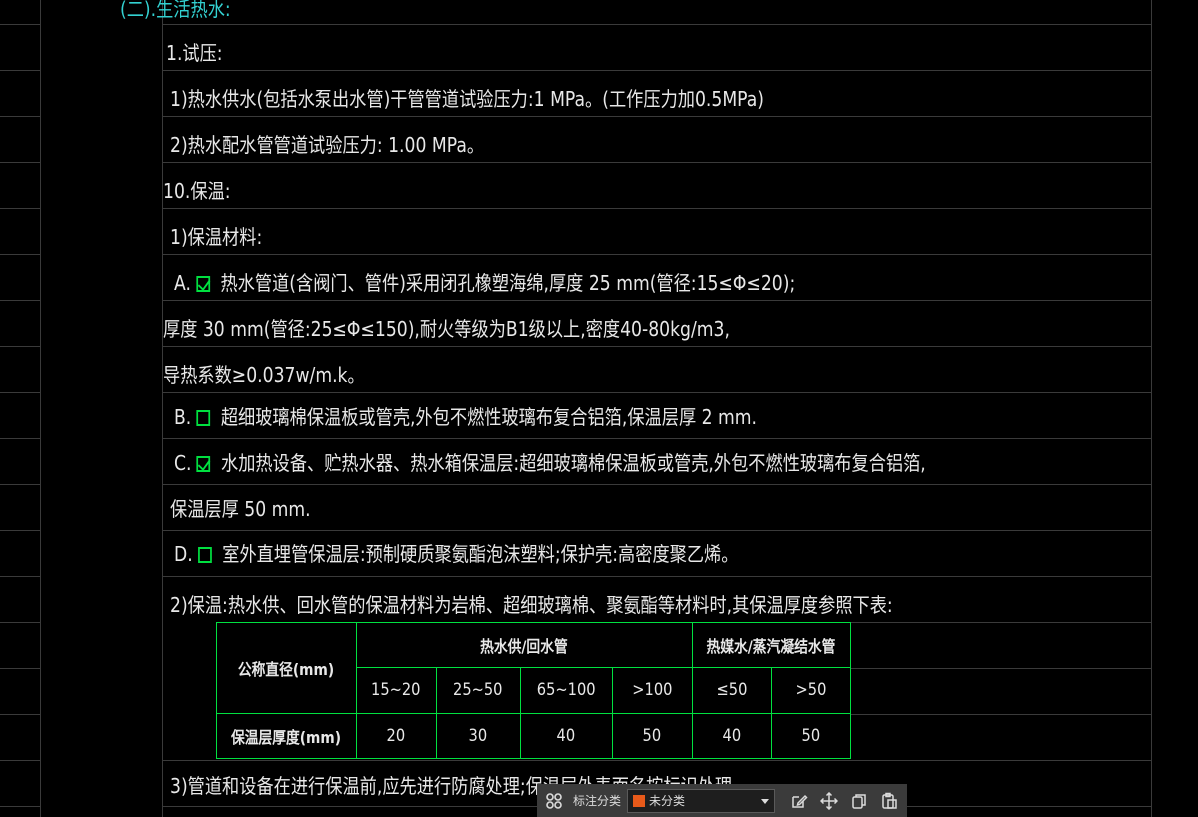  I want to click on option-d: D. 室外直埋管保温层:预制硬质聚氨酯泡沫塑料;保护壳:高密度聚乙烯。, so click(456, 554).